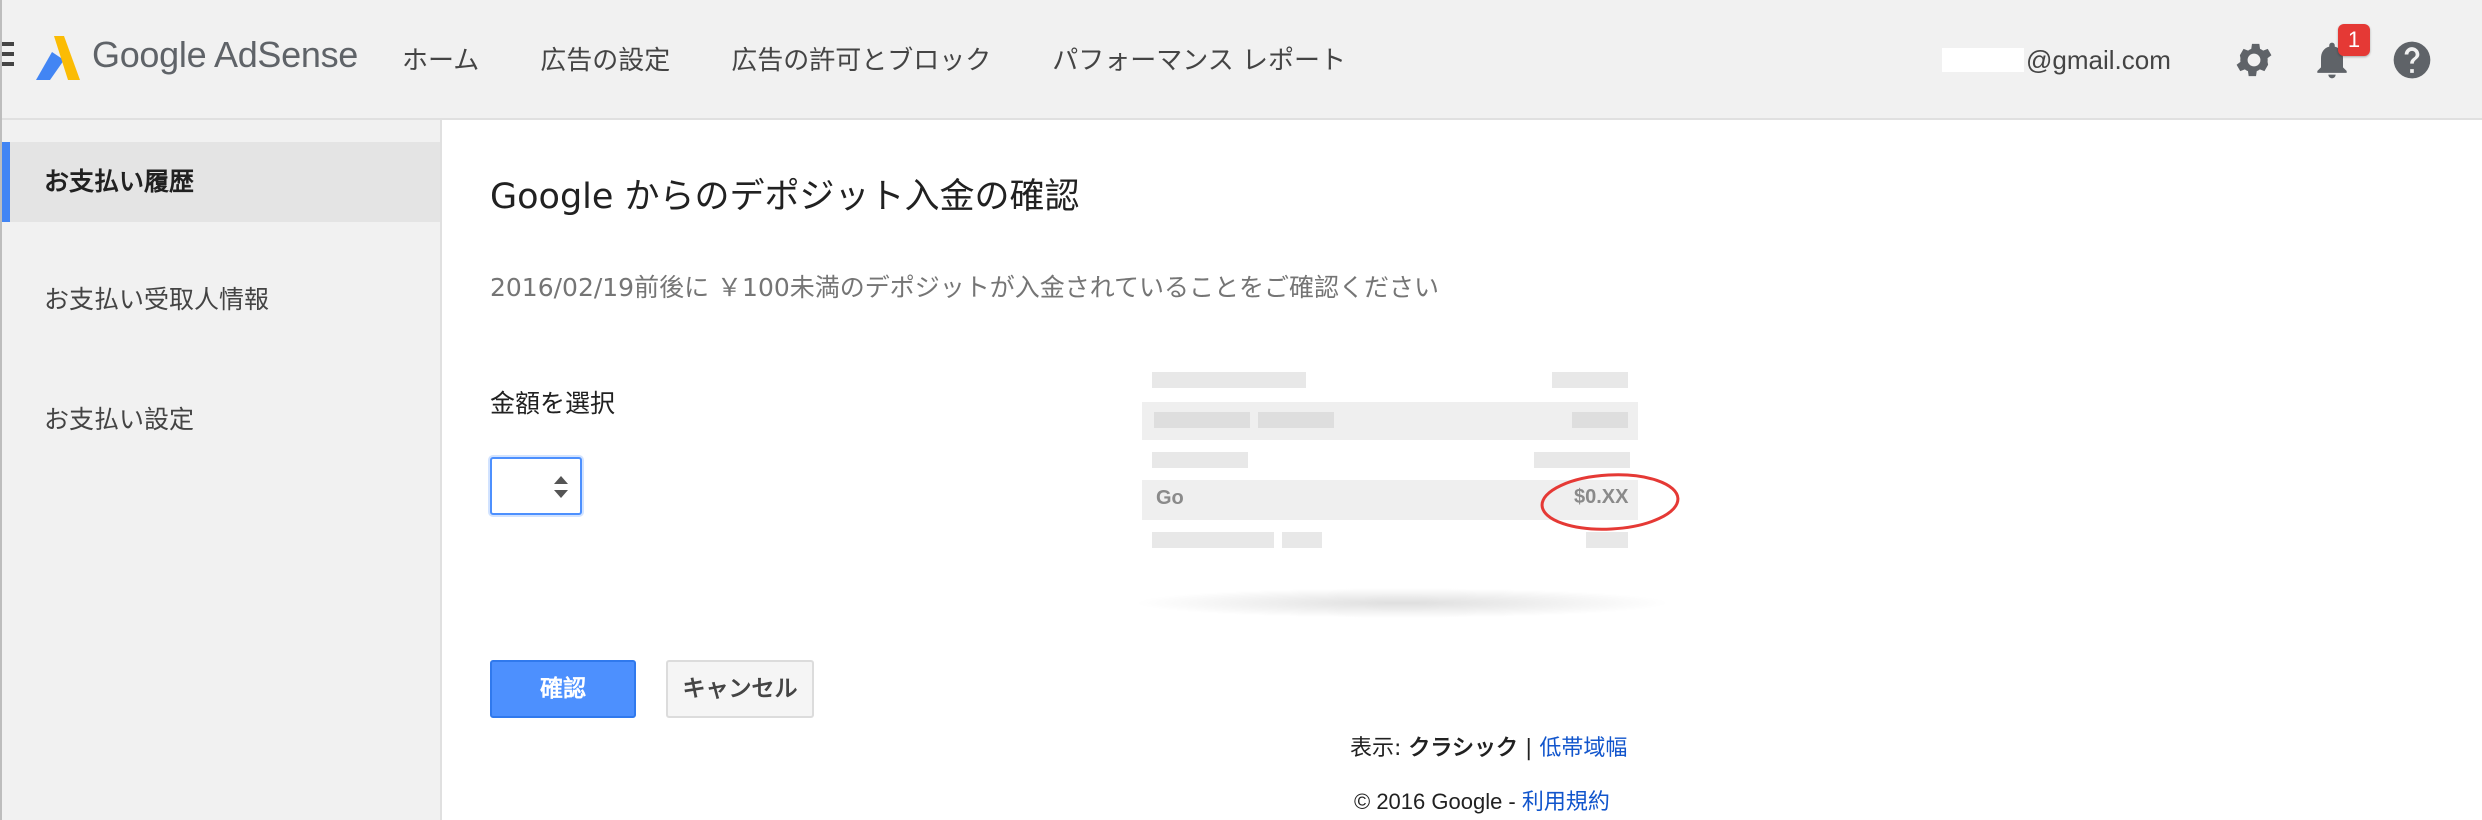 The width and height of the screenshot is (2482, 820). I want to click on sidebar-item-payment-settings: お支払い設定, so click(221, 420).